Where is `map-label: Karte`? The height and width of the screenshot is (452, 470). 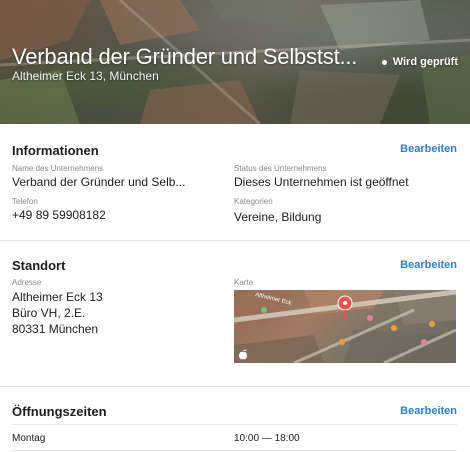 map-label: Karte is located at coordinates (244, 282).